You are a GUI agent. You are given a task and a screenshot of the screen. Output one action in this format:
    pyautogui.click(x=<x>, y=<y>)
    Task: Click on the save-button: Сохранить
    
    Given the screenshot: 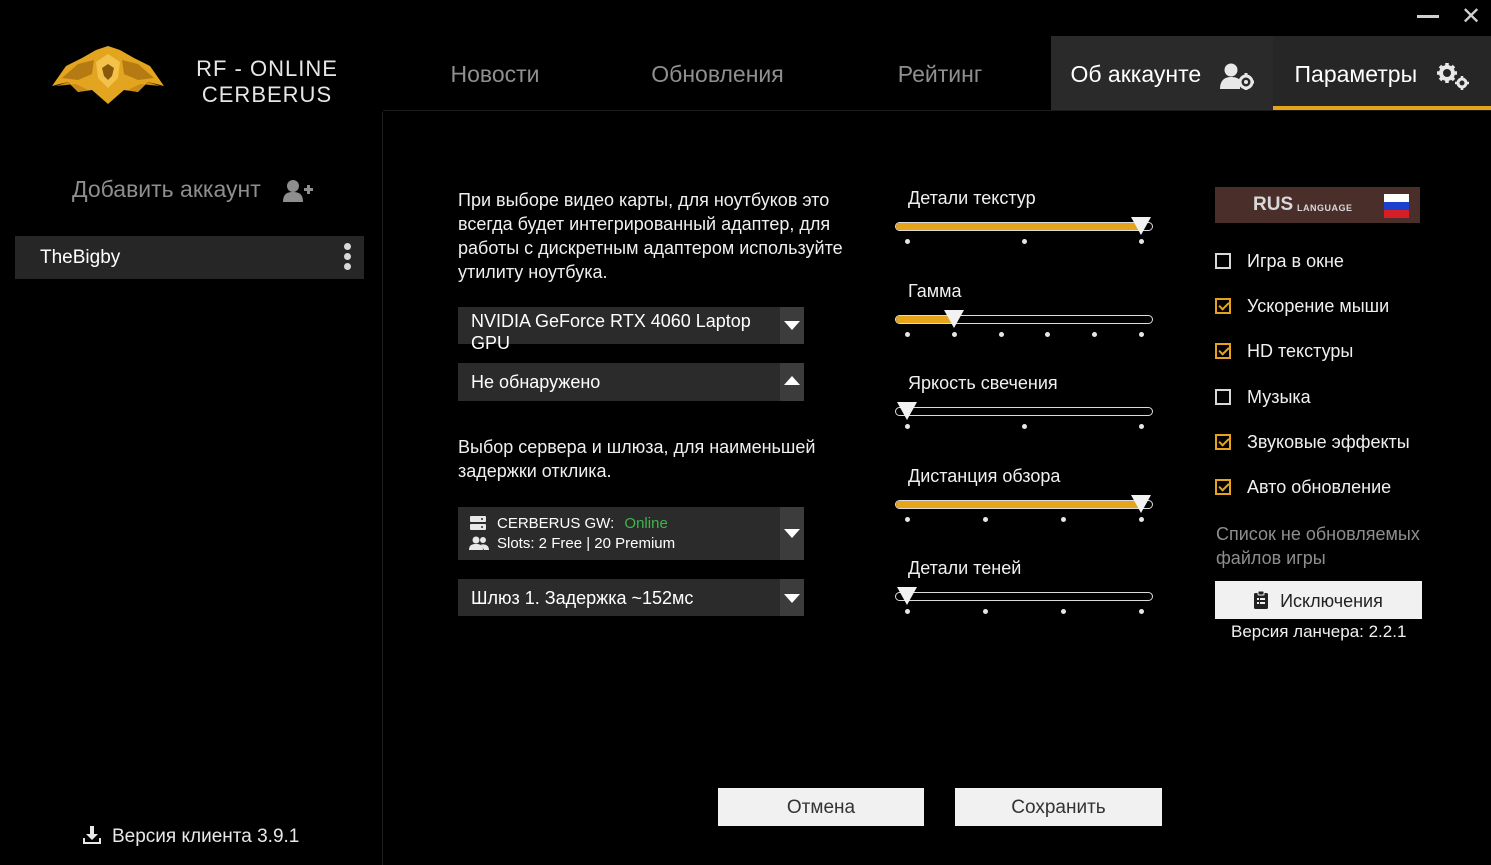 What is the action you would take?
    pyautogui.click(x=1058, y=807)
    